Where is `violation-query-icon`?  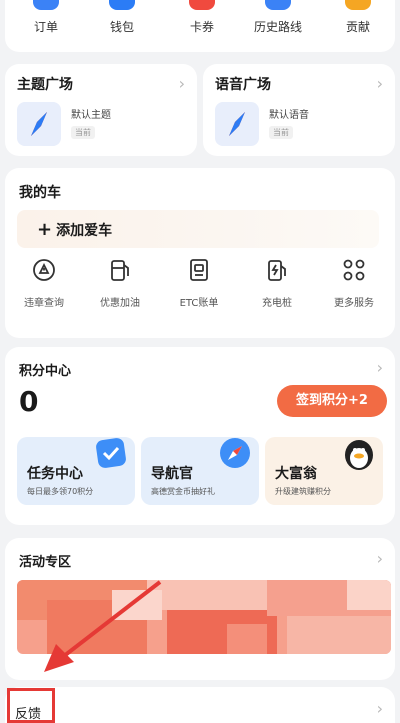
violation-query-icon is located at coordinates (44, 270).